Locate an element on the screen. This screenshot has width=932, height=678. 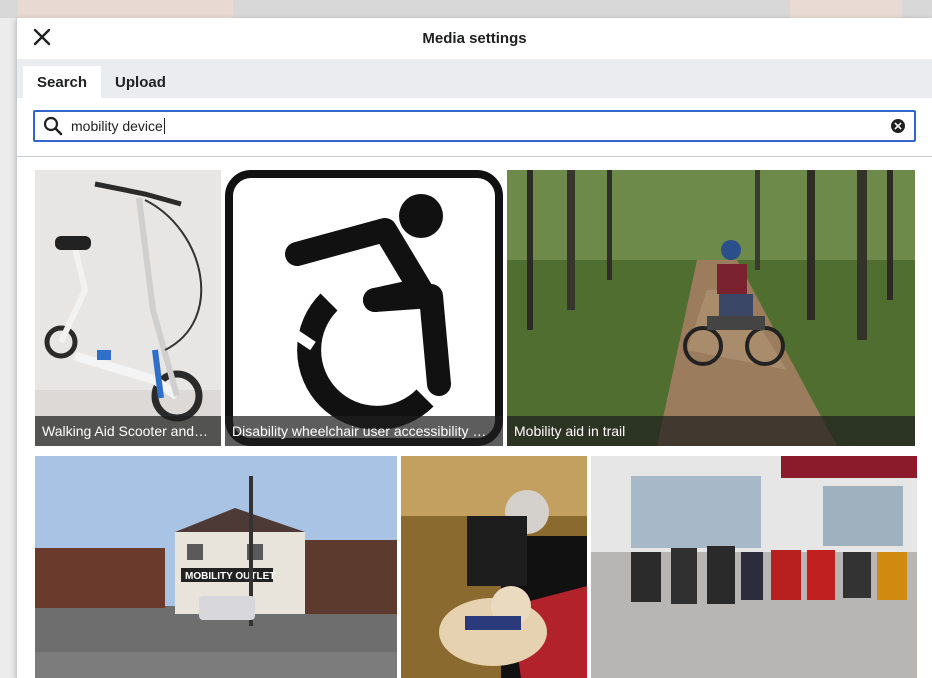
svg-text: MOBILITY OUTLET is located at coordinates (230, 576).